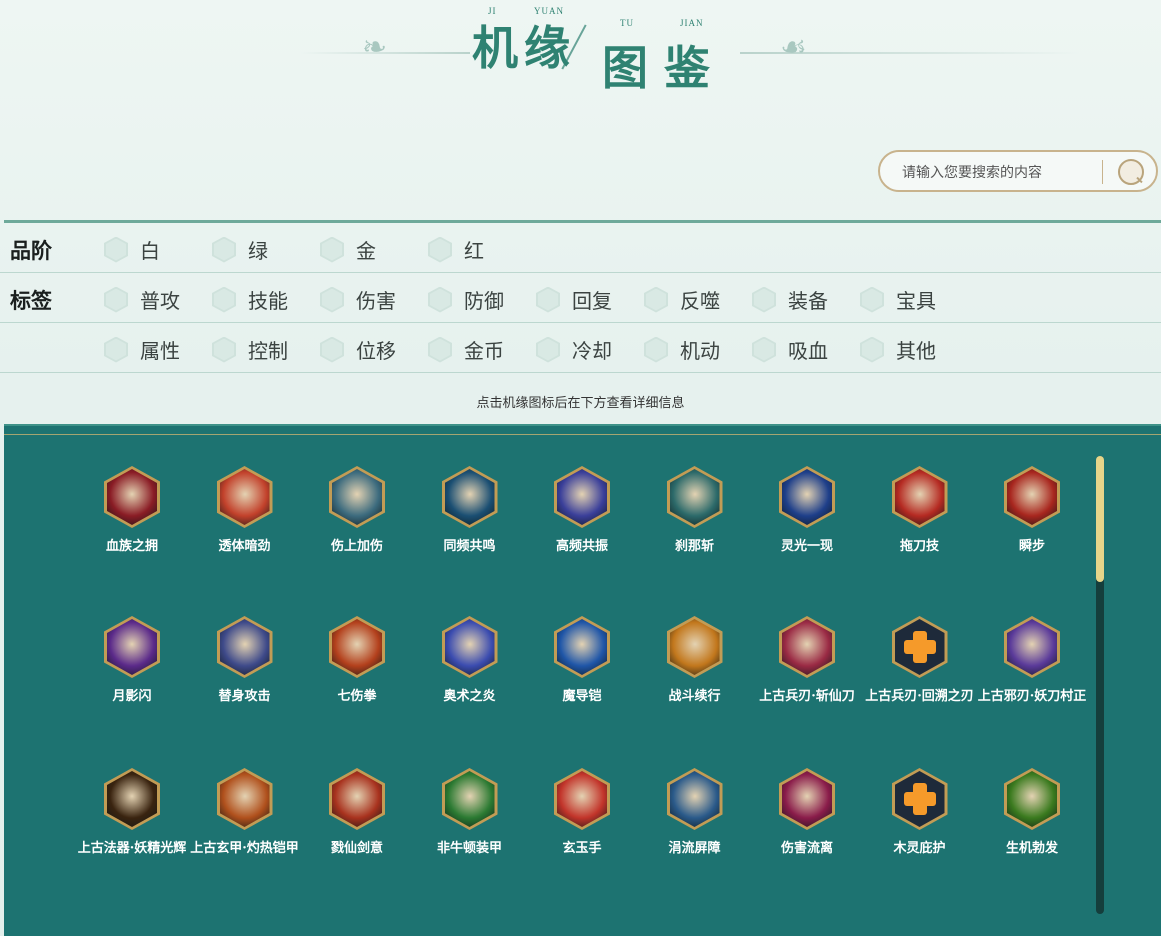  I want to click on item-card: 同频共鸣, so click(470, 511).